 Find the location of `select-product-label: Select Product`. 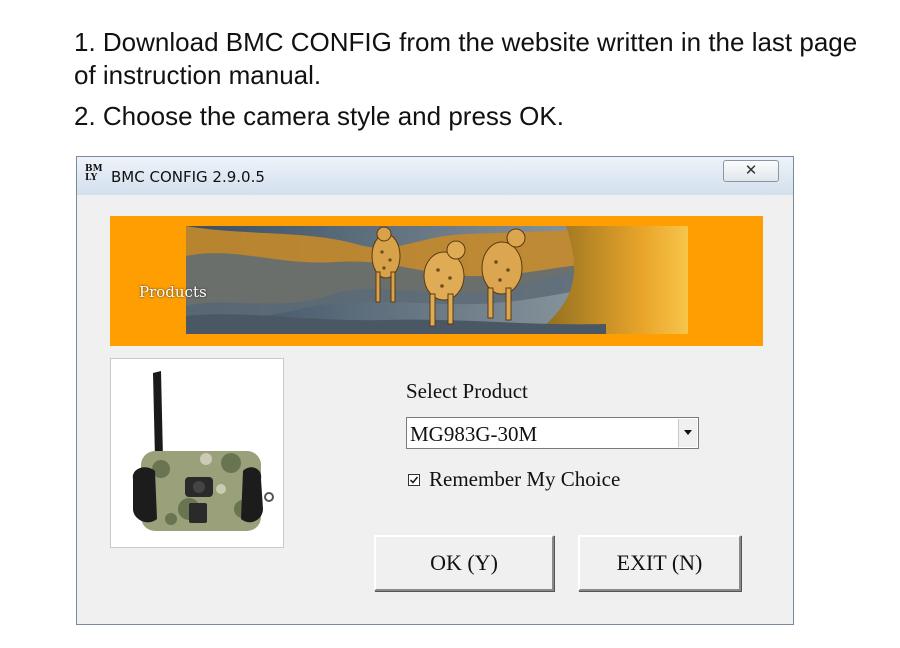

select-product-label: Select Product is located at coordinates (467, 391).